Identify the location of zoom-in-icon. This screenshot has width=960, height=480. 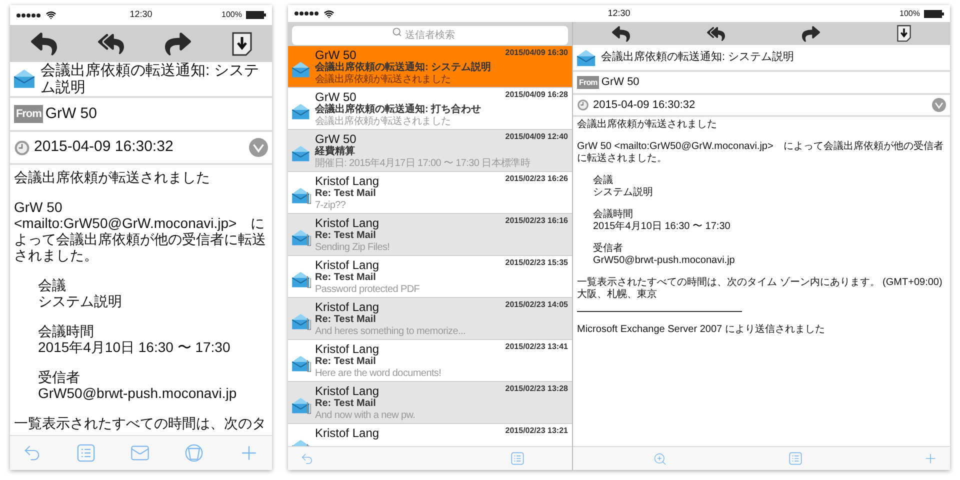
(660, 459).